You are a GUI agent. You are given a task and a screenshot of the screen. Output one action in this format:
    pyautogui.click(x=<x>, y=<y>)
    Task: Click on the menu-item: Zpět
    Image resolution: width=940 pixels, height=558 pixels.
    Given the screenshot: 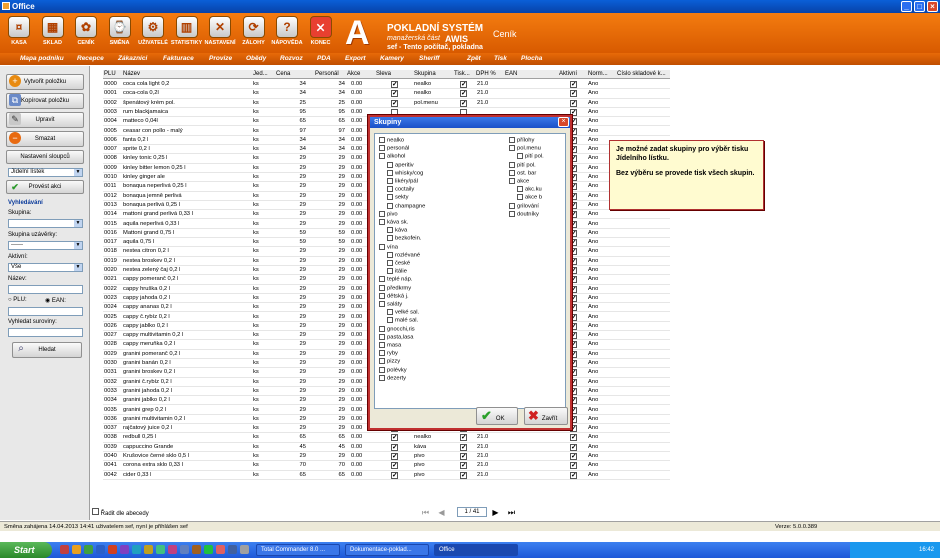 What is the action you would take?
    pyautogui.click(x=474, y=58)
    